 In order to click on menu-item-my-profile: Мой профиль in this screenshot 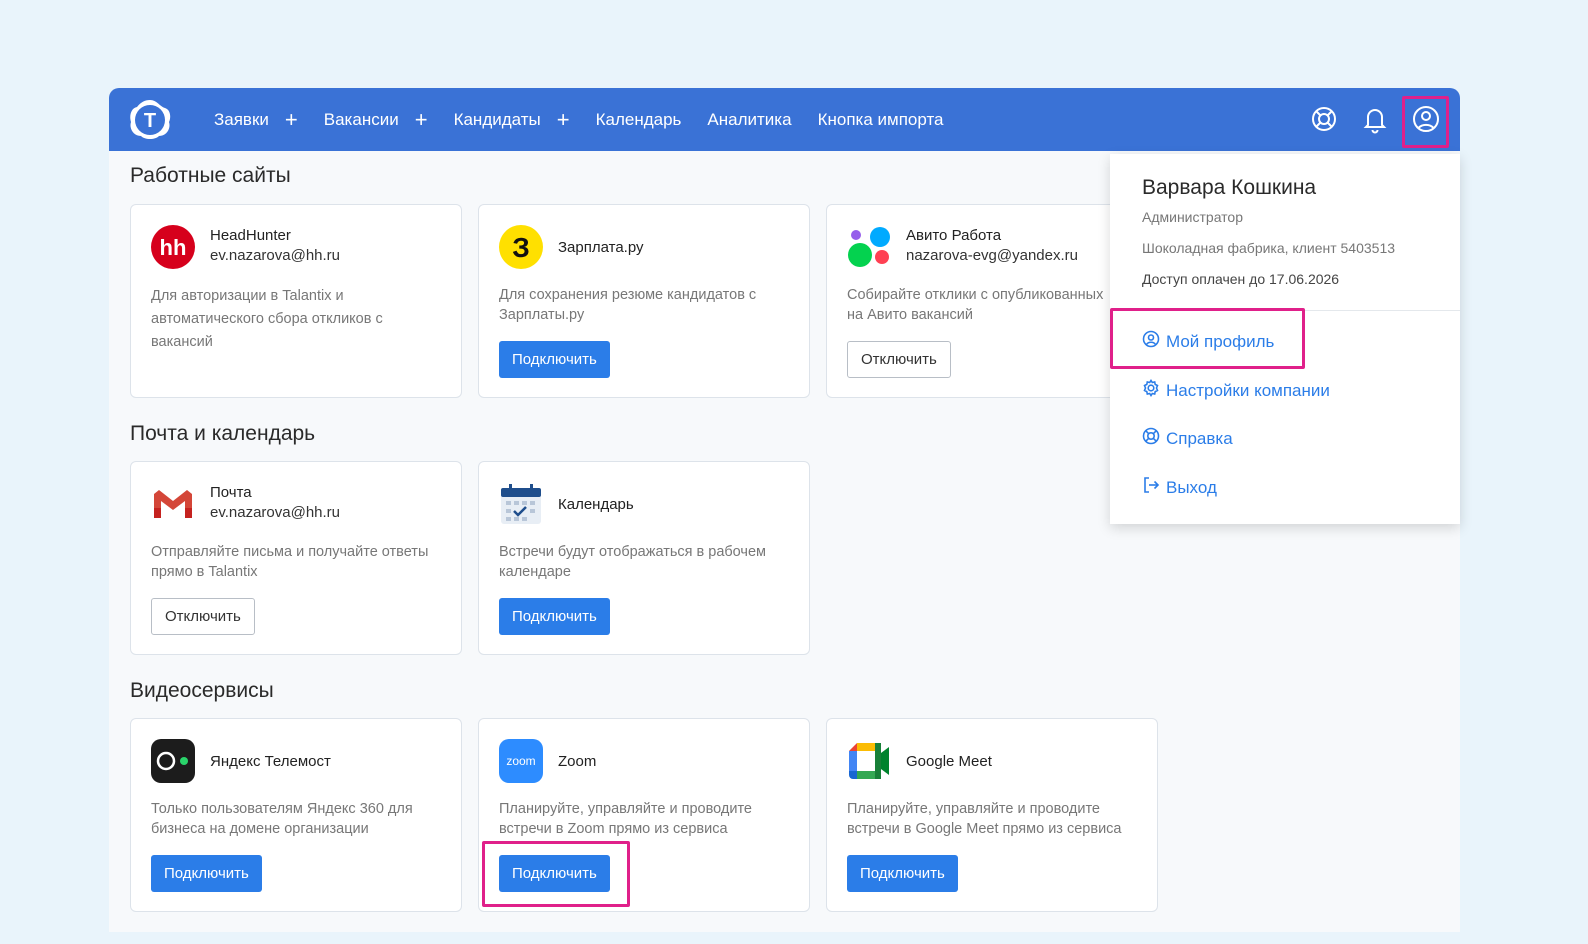, I will do `click(1208, 341)`.